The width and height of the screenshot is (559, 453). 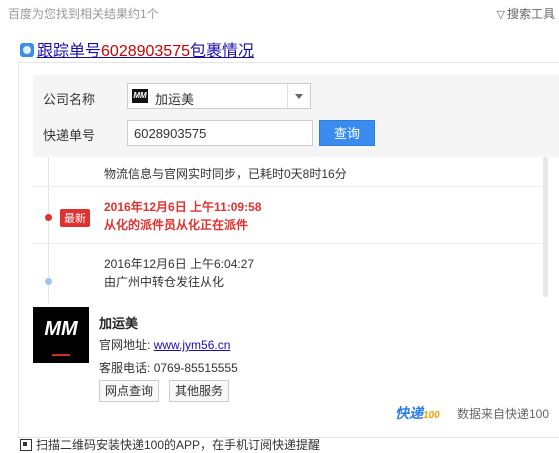 What do you see at coordinates (409, 413) in the screenshot?
I see `kuaidi100-brand: 快递` at bounding box center [409, 413].